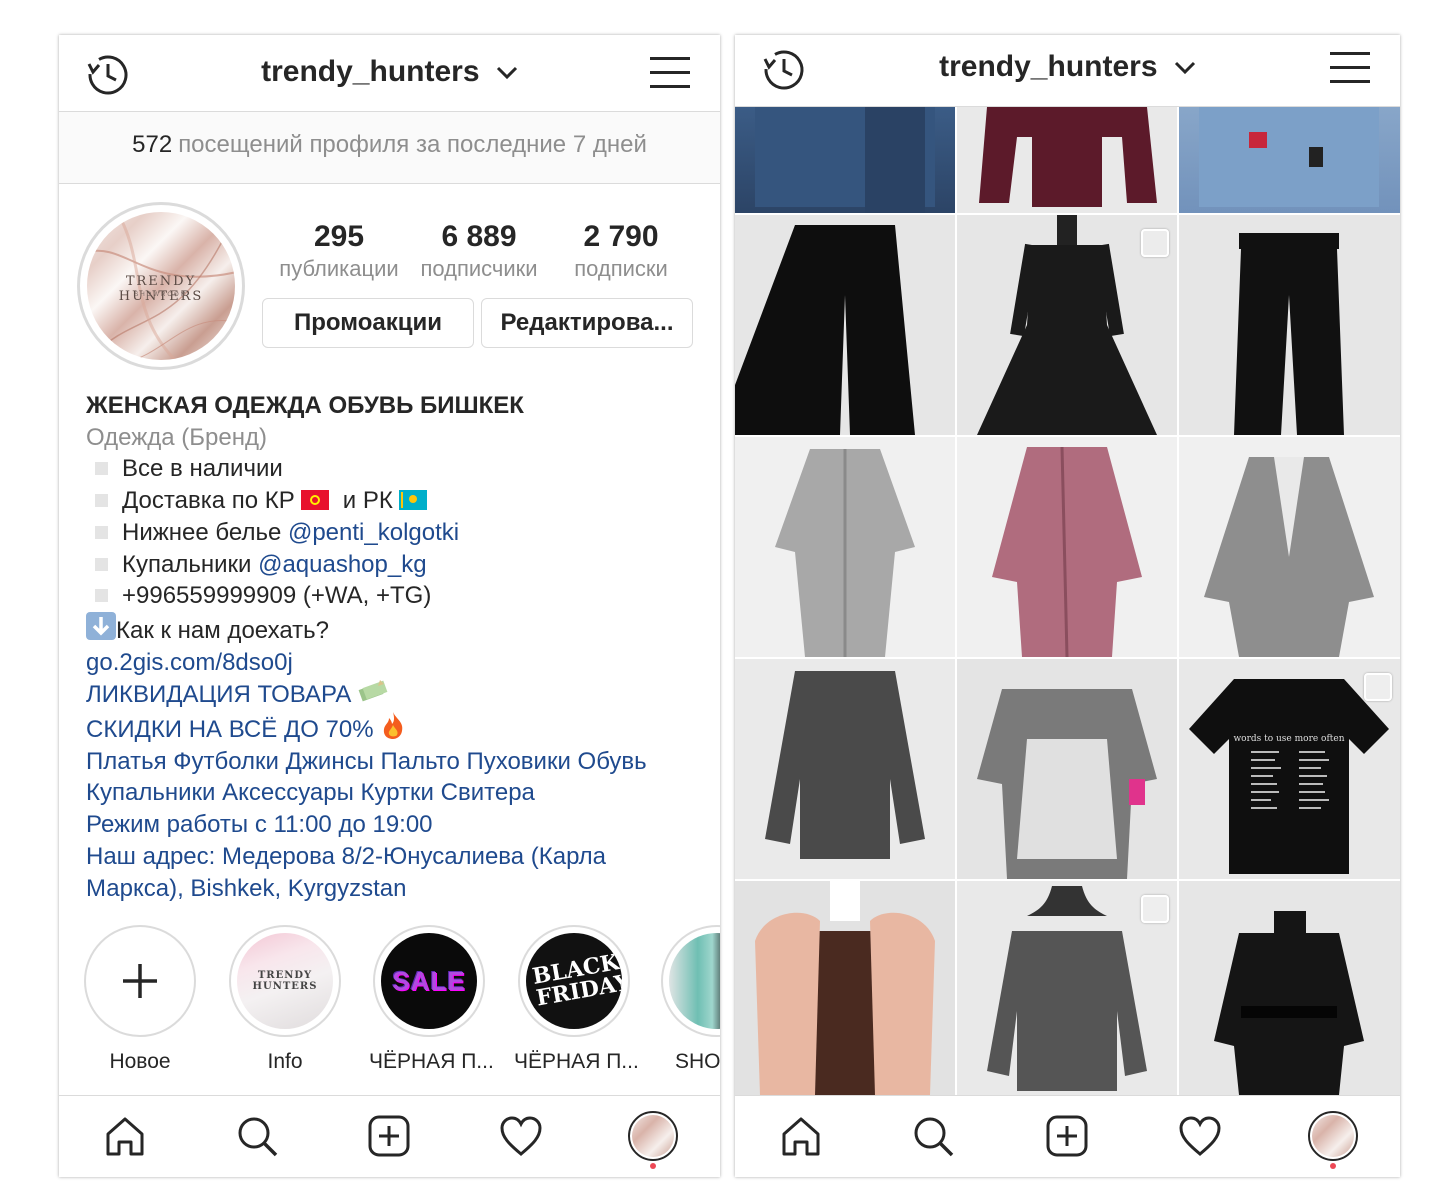 The width and height of the screenshot is (1439, 1200). What do you see at coordinates (396, 501) in the screenshot?
I see `bio-line-delivery: Доставка по КР и РК` at bounding box center [396, 501].